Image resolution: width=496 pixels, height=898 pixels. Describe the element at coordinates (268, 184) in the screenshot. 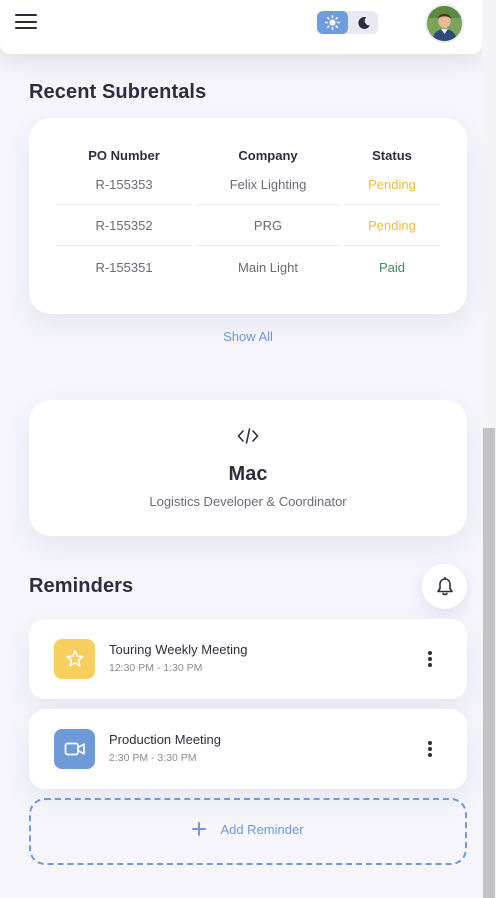

I see `company-cell: Felix Lighting` at that location.